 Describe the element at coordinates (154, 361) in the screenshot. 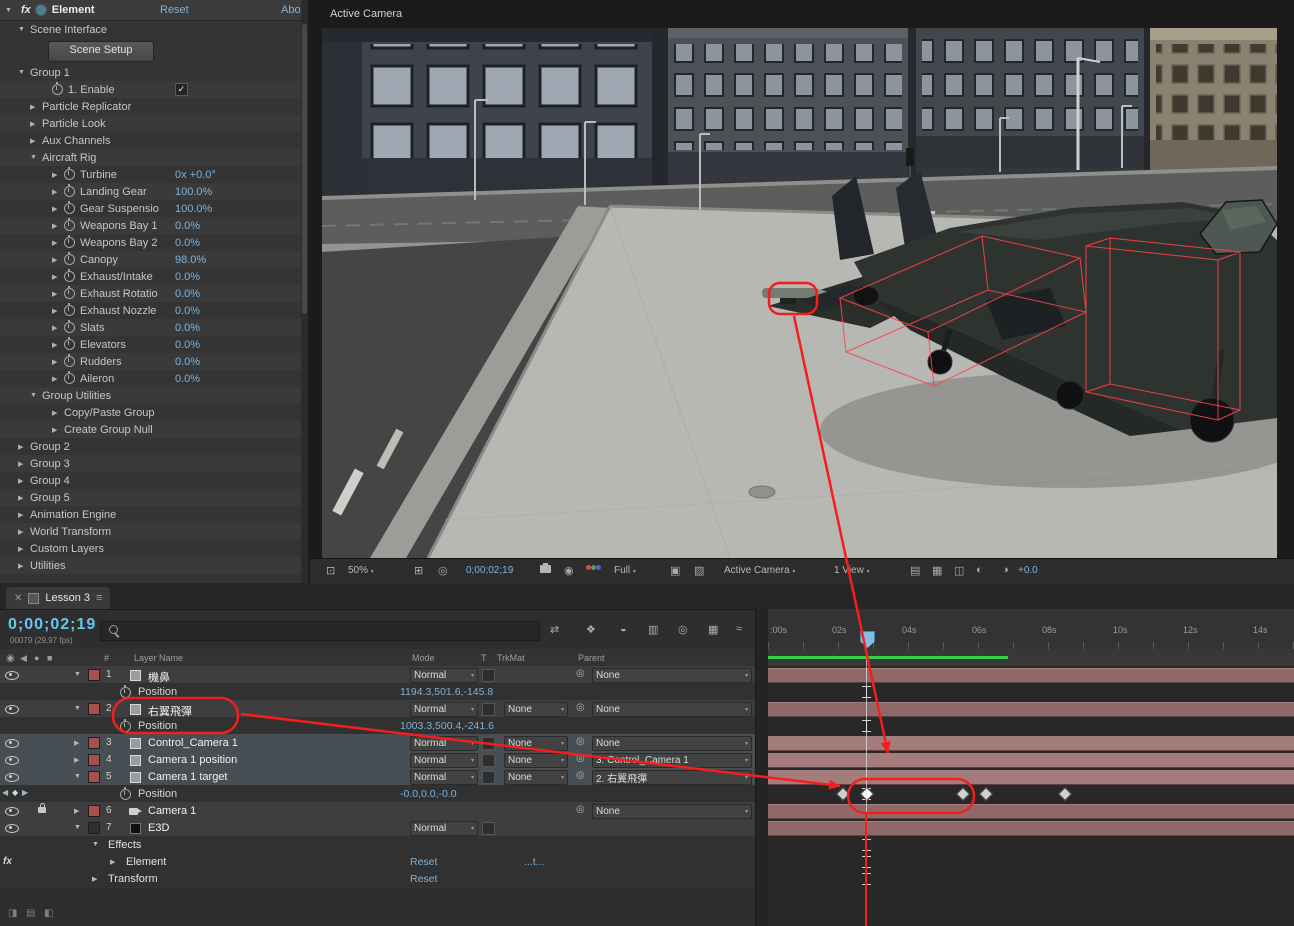

I see `rig-param-rudders: ▶ Rudders 0.0%` at that location.